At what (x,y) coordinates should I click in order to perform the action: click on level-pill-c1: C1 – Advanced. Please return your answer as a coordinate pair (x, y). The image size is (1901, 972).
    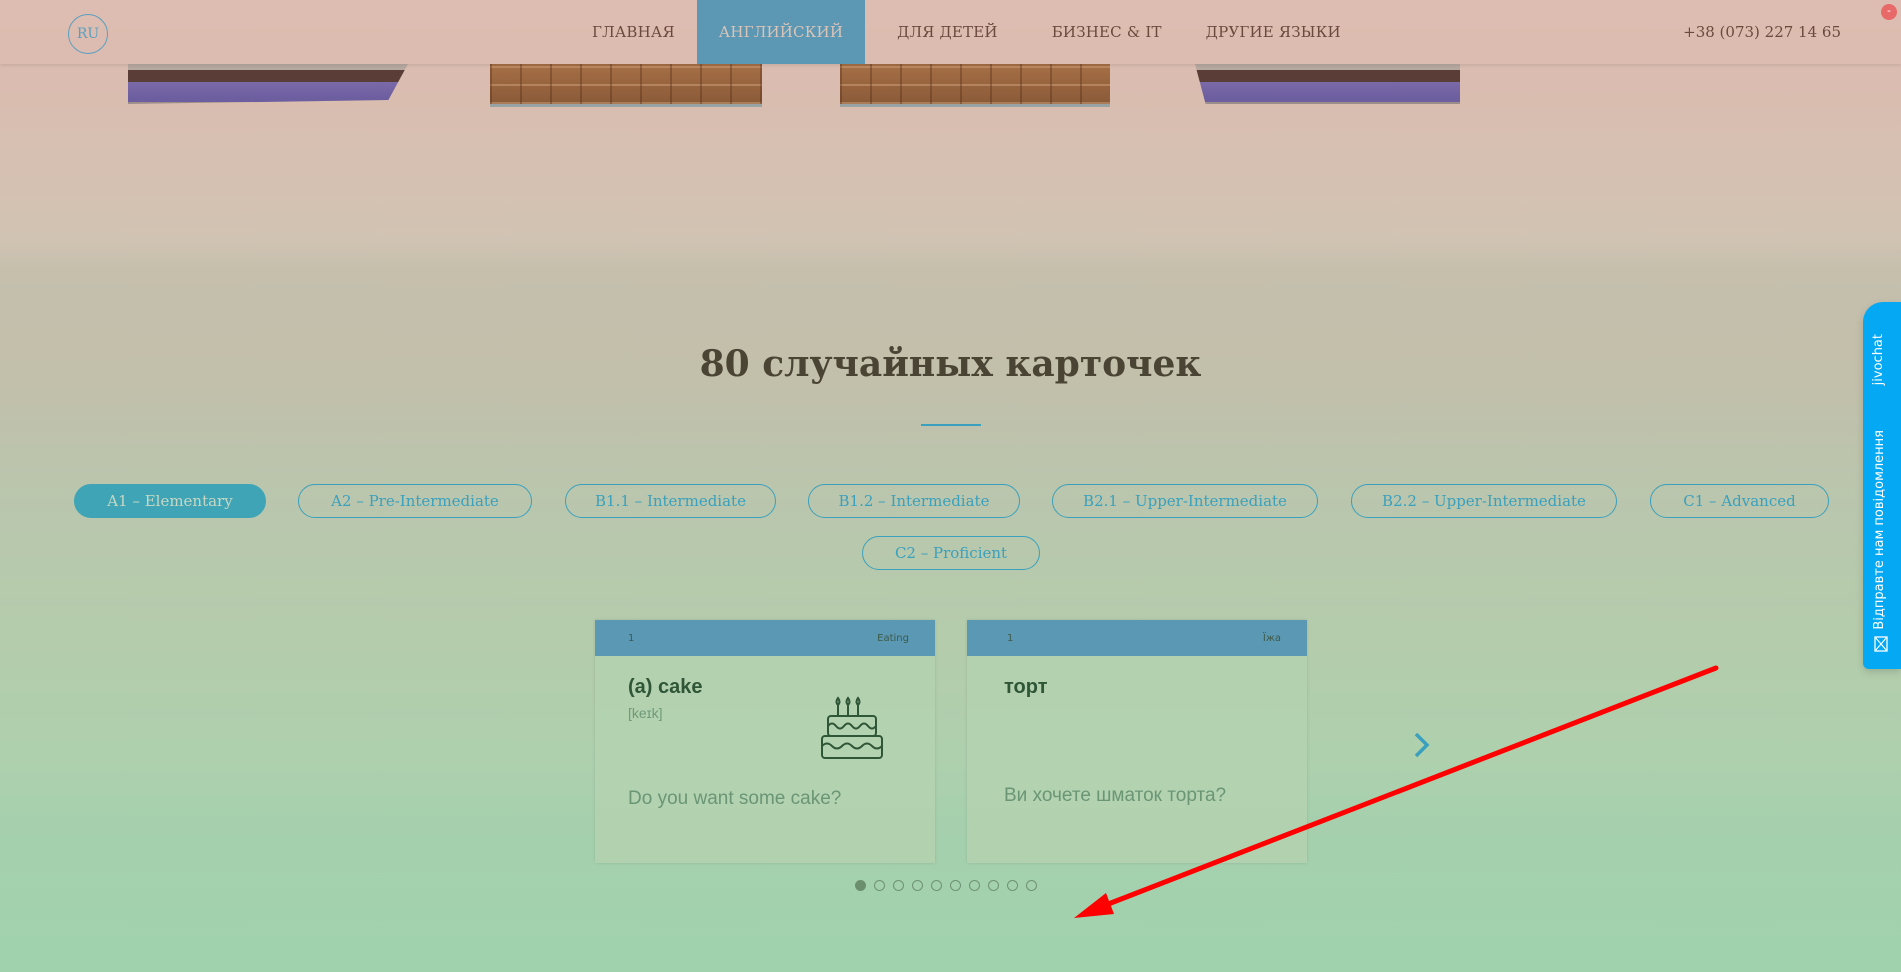
    Looking at the image, I should click on (1739, 501).